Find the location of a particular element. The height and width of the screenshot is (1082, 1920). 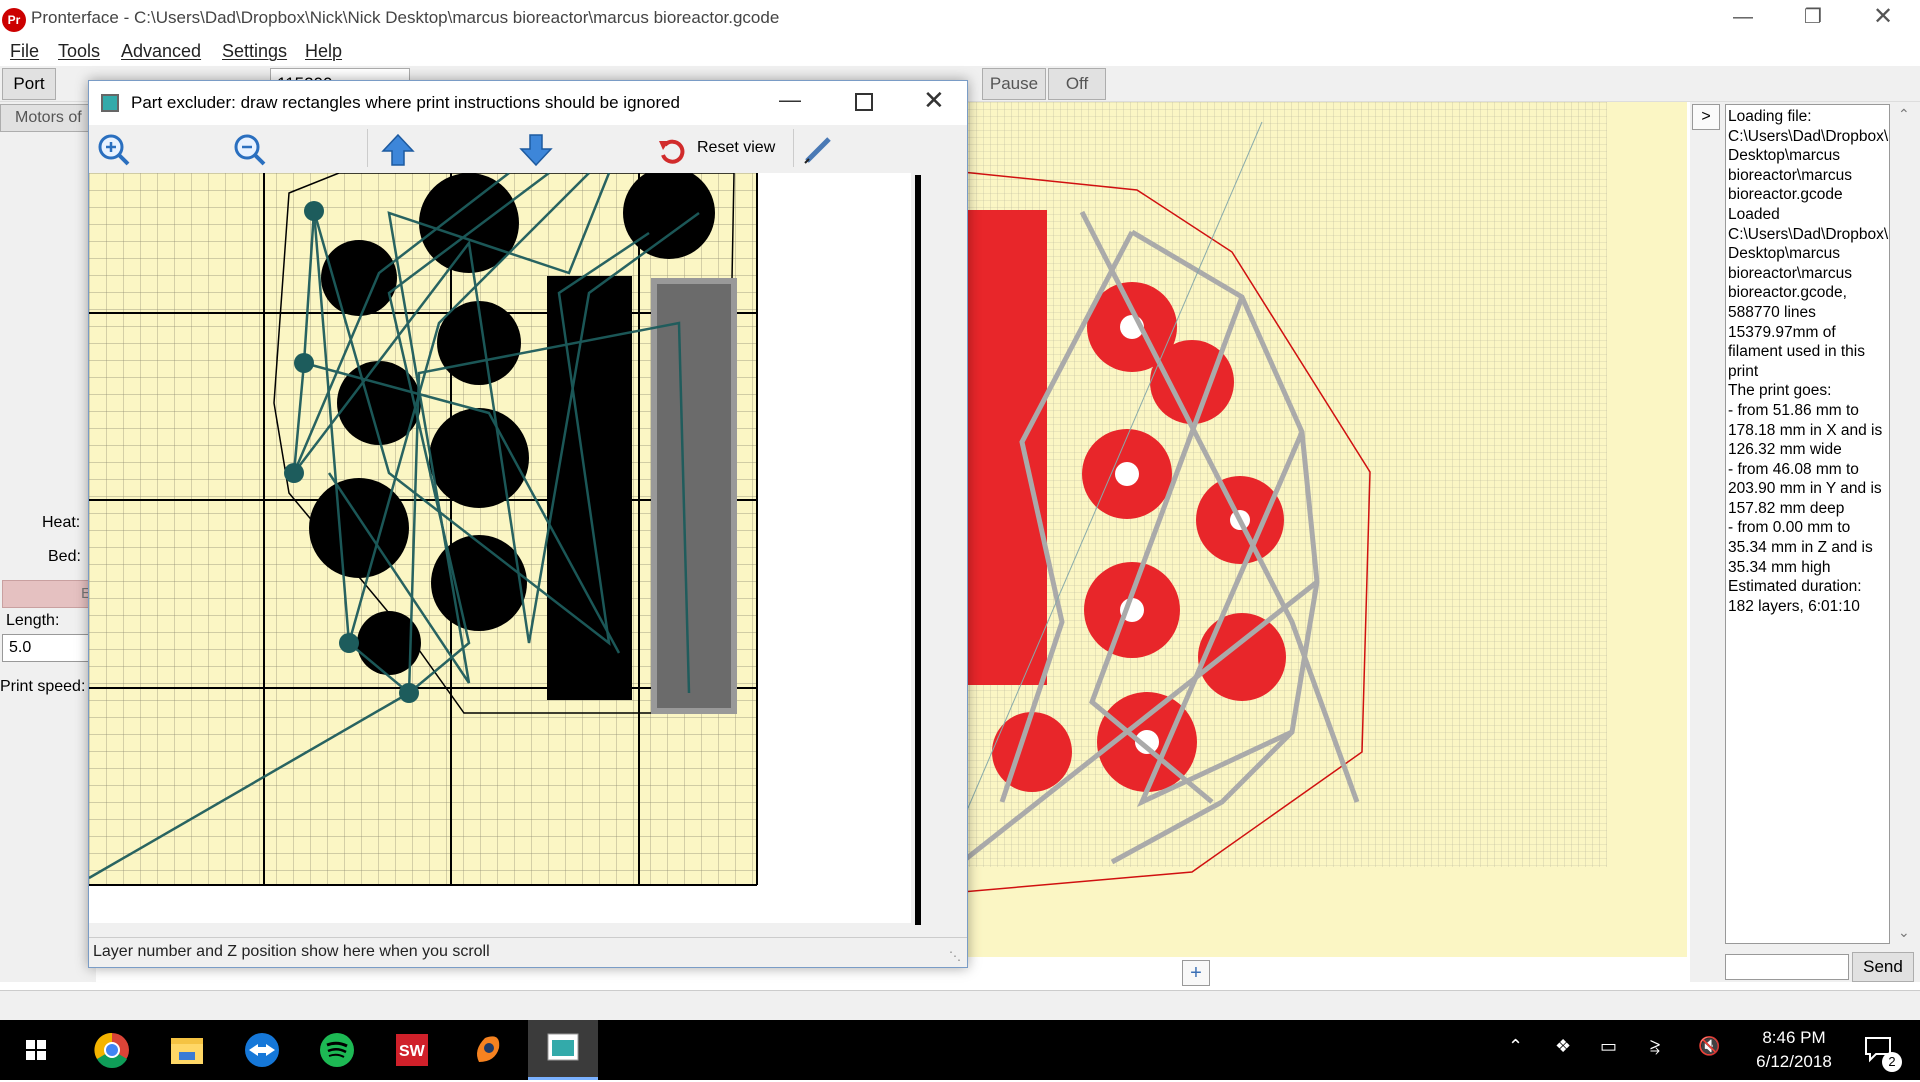

port-button: Port is located at coordinates (29, 84).